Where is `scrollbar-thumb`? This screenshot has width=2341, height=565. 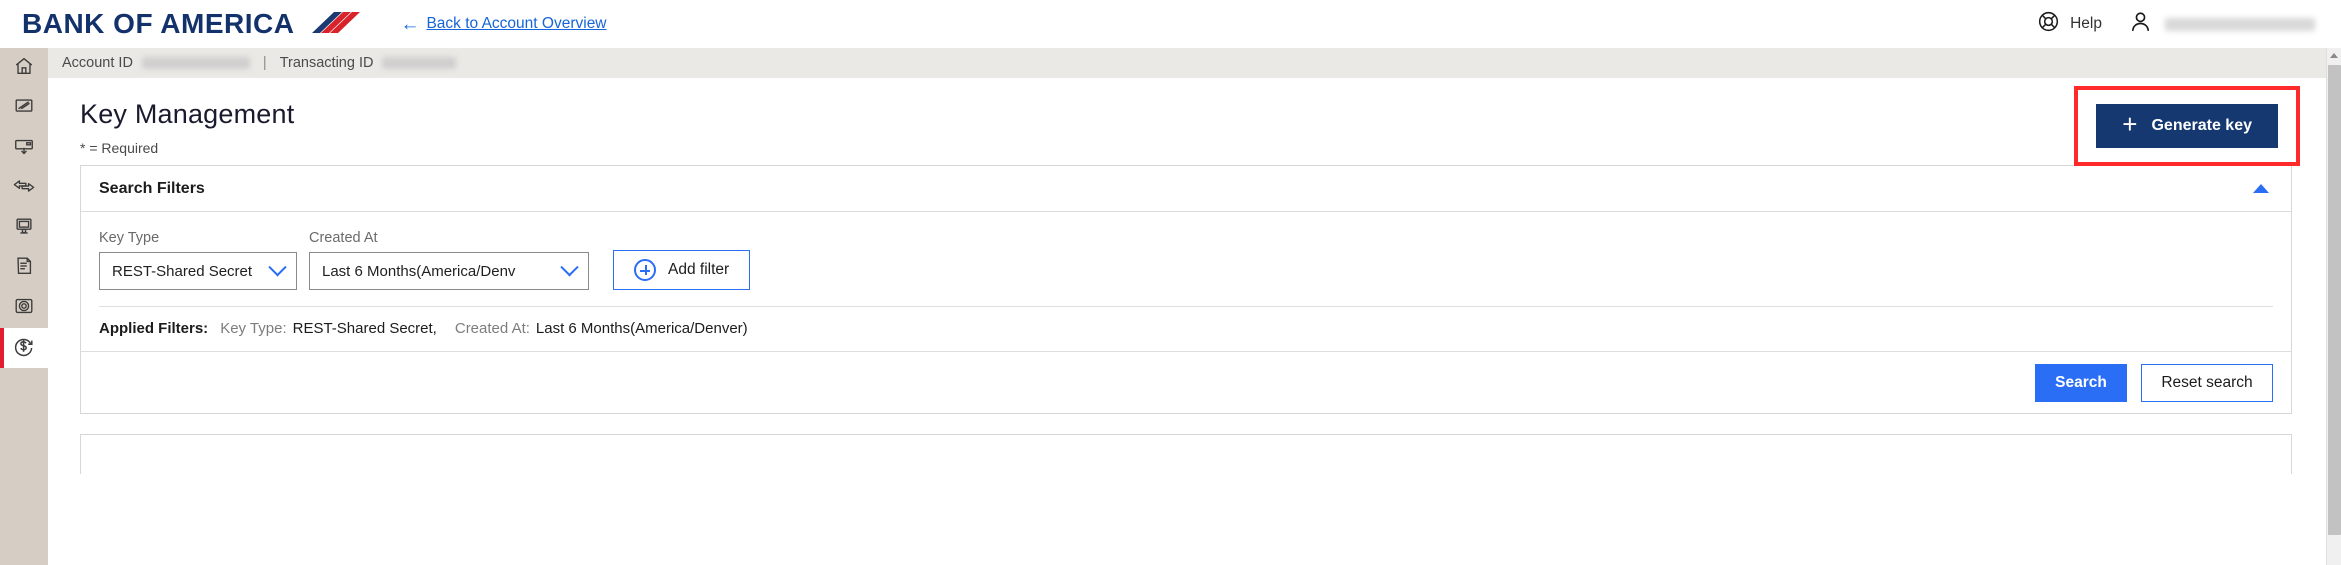
scrollbar-thumb is located at coordinates (2334, 300).